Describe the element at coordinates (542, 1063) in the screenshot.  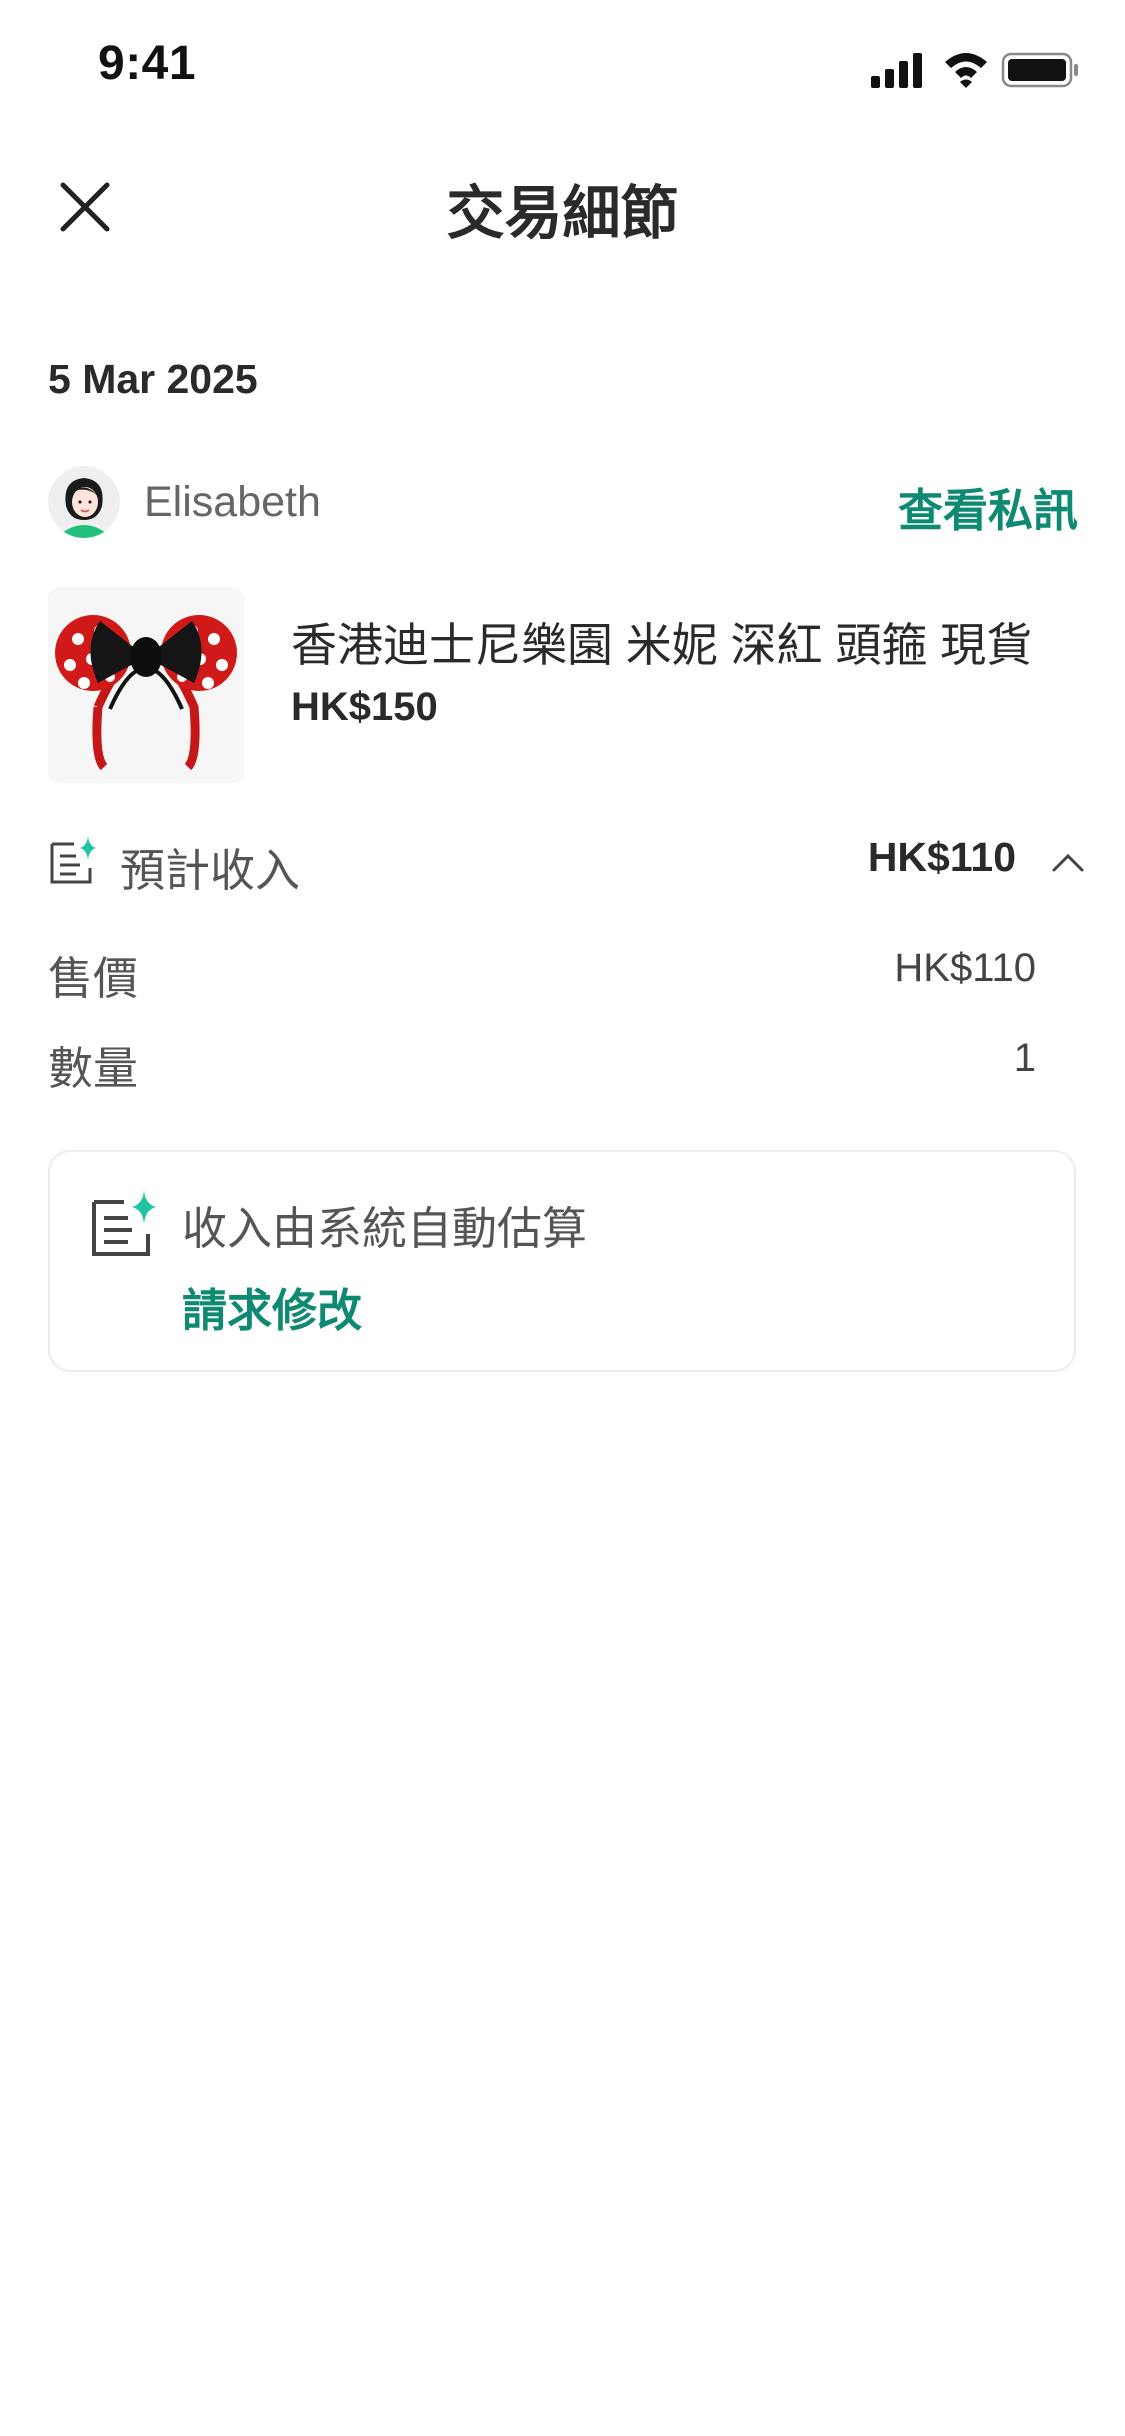
I see `income-line-item: 數量 1` at that location.